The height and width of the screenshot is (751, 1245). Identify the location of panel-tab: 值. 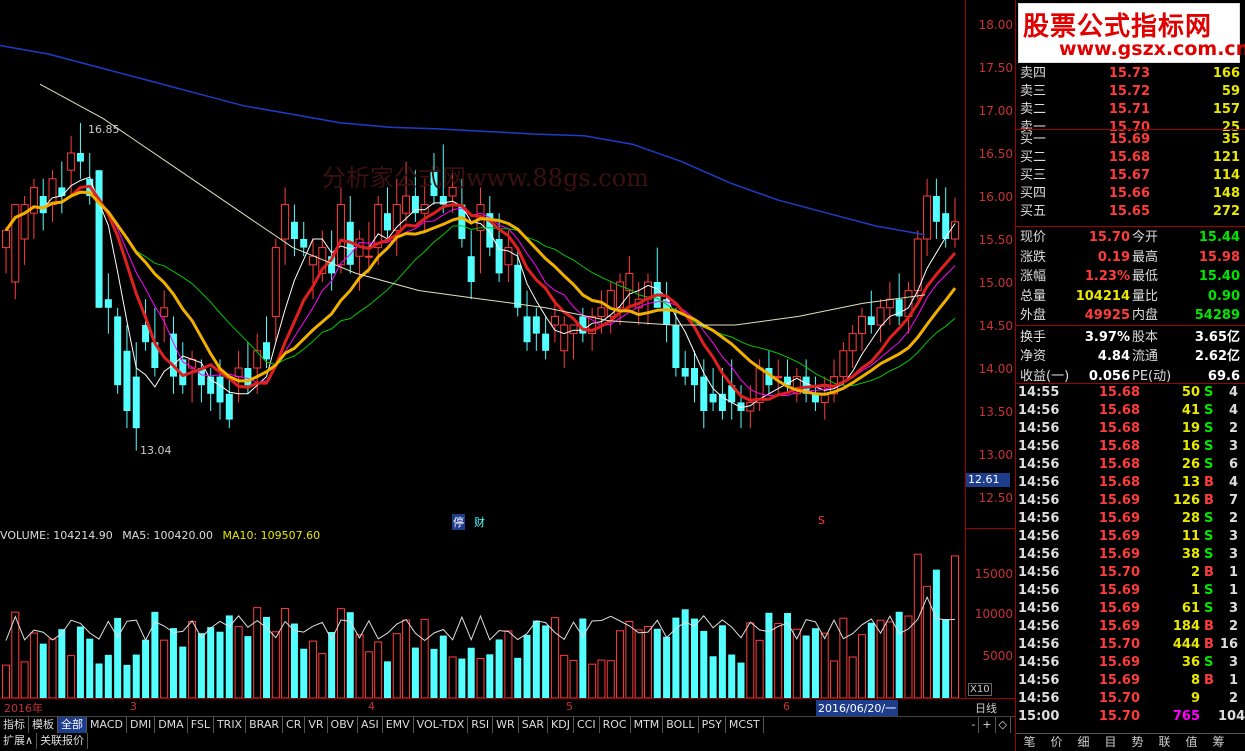
(1191, 742).